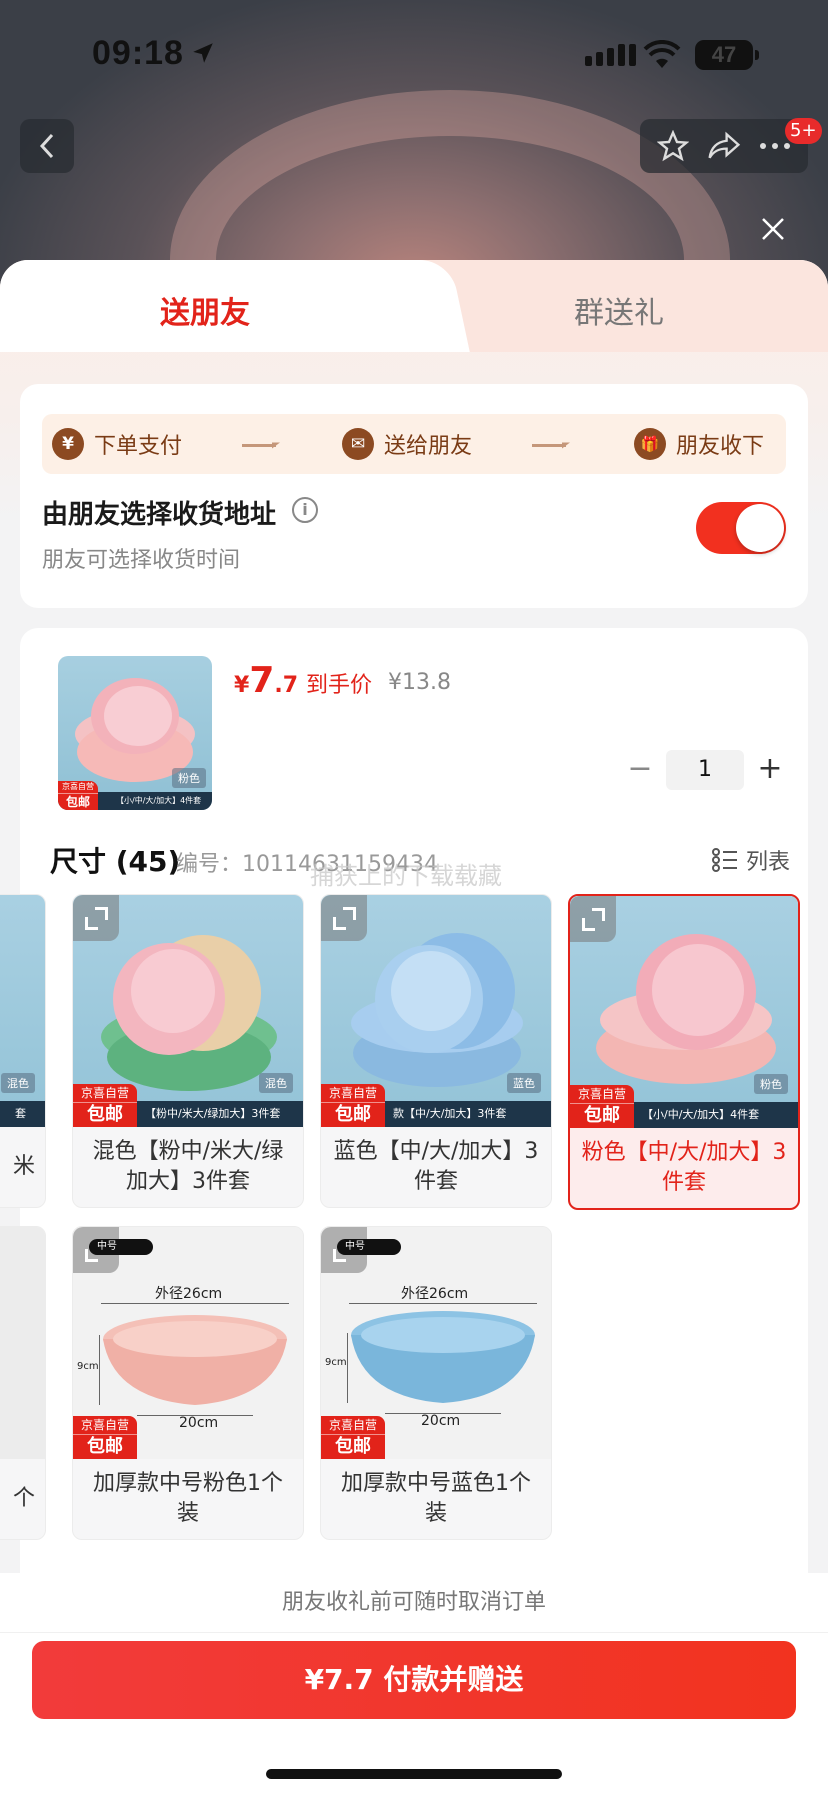 This screenshot has width=828, height=1795. What do you see at coordinates (428, 446) in the screenshot?
I see `flow-step-label: 送给朋友` at bounding box center [428, 446].